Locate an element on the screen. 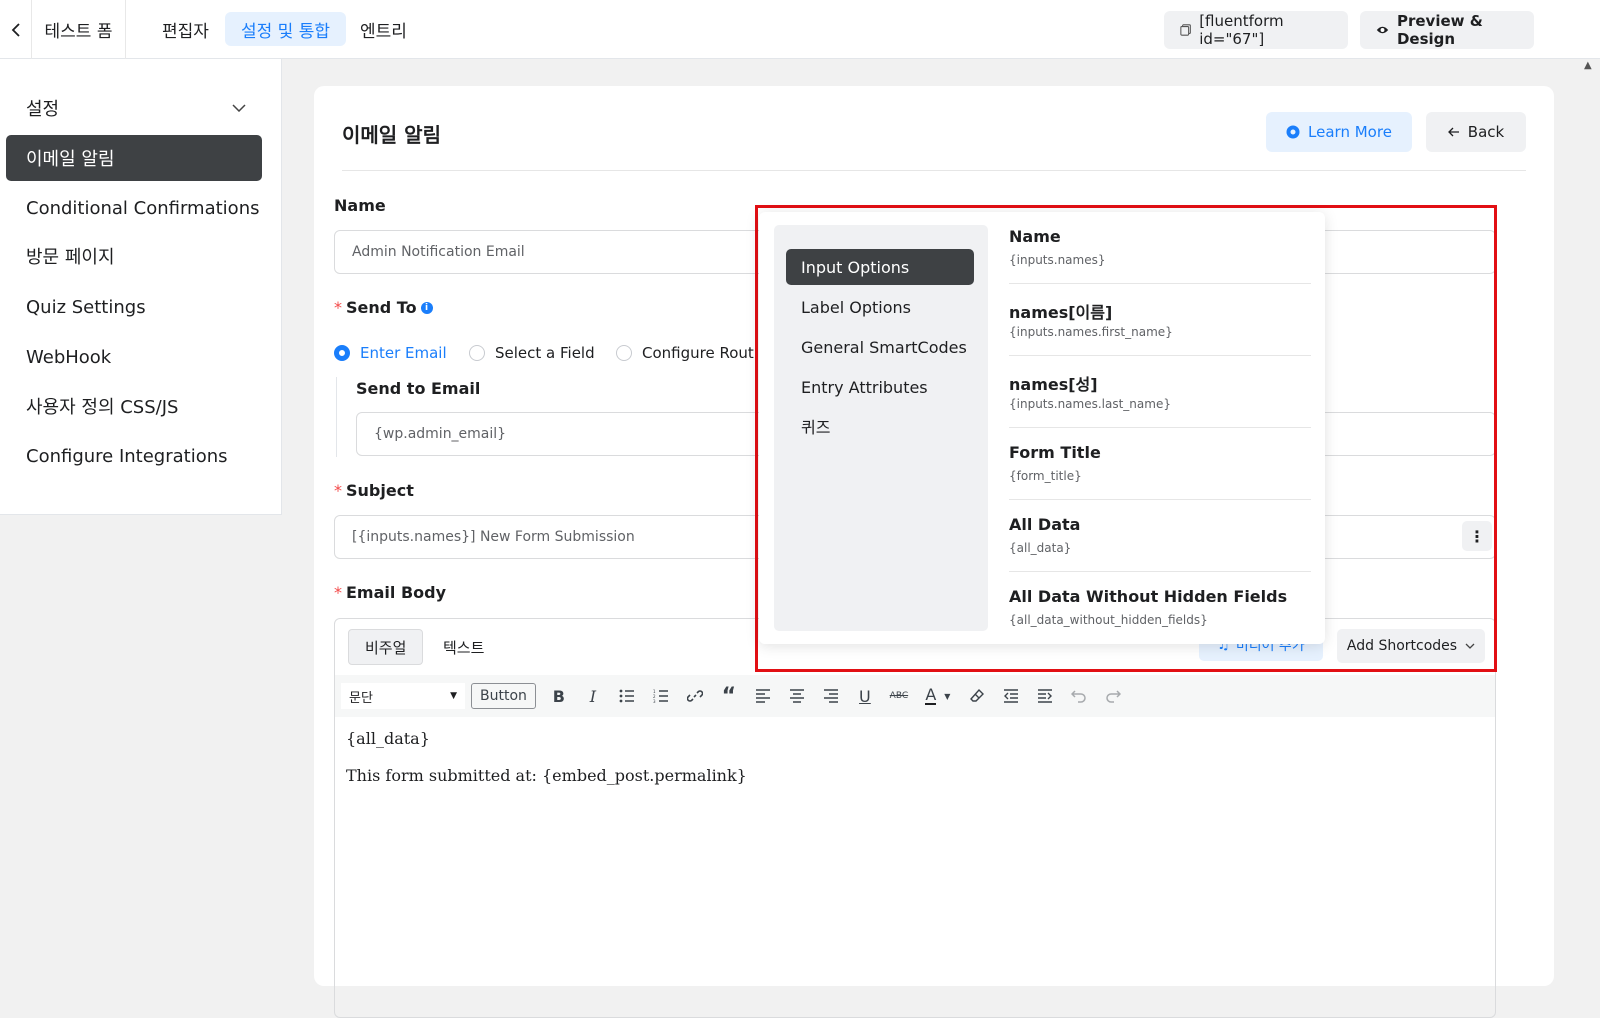  category-quiz: 퀴즈 is located at coordinates (880, 426).